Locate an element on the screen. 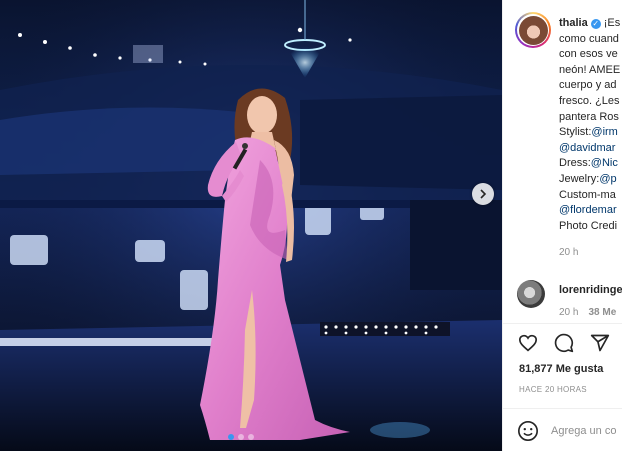 The height and width of the screenshot is (451, 622). caption-line: neón! AMEE is located at coordinates (590, 69).